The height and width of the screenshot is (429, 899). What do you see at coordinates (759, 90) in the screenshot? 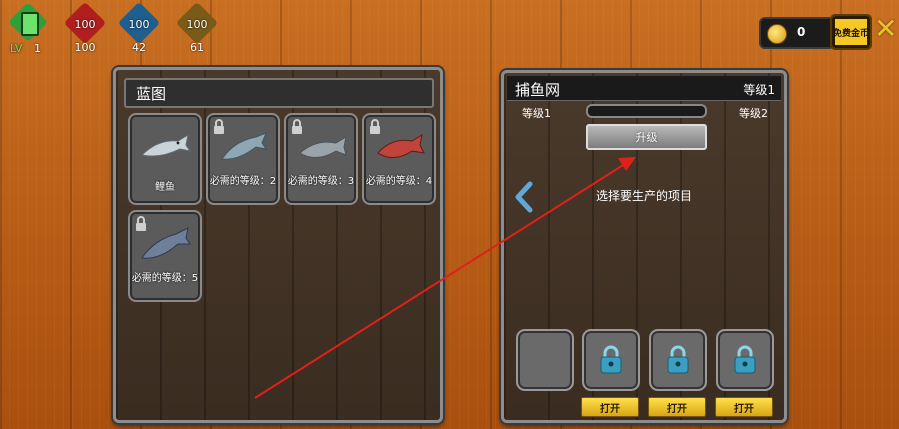
I see `net-level: 等级1` at bounding box center [759, 90].